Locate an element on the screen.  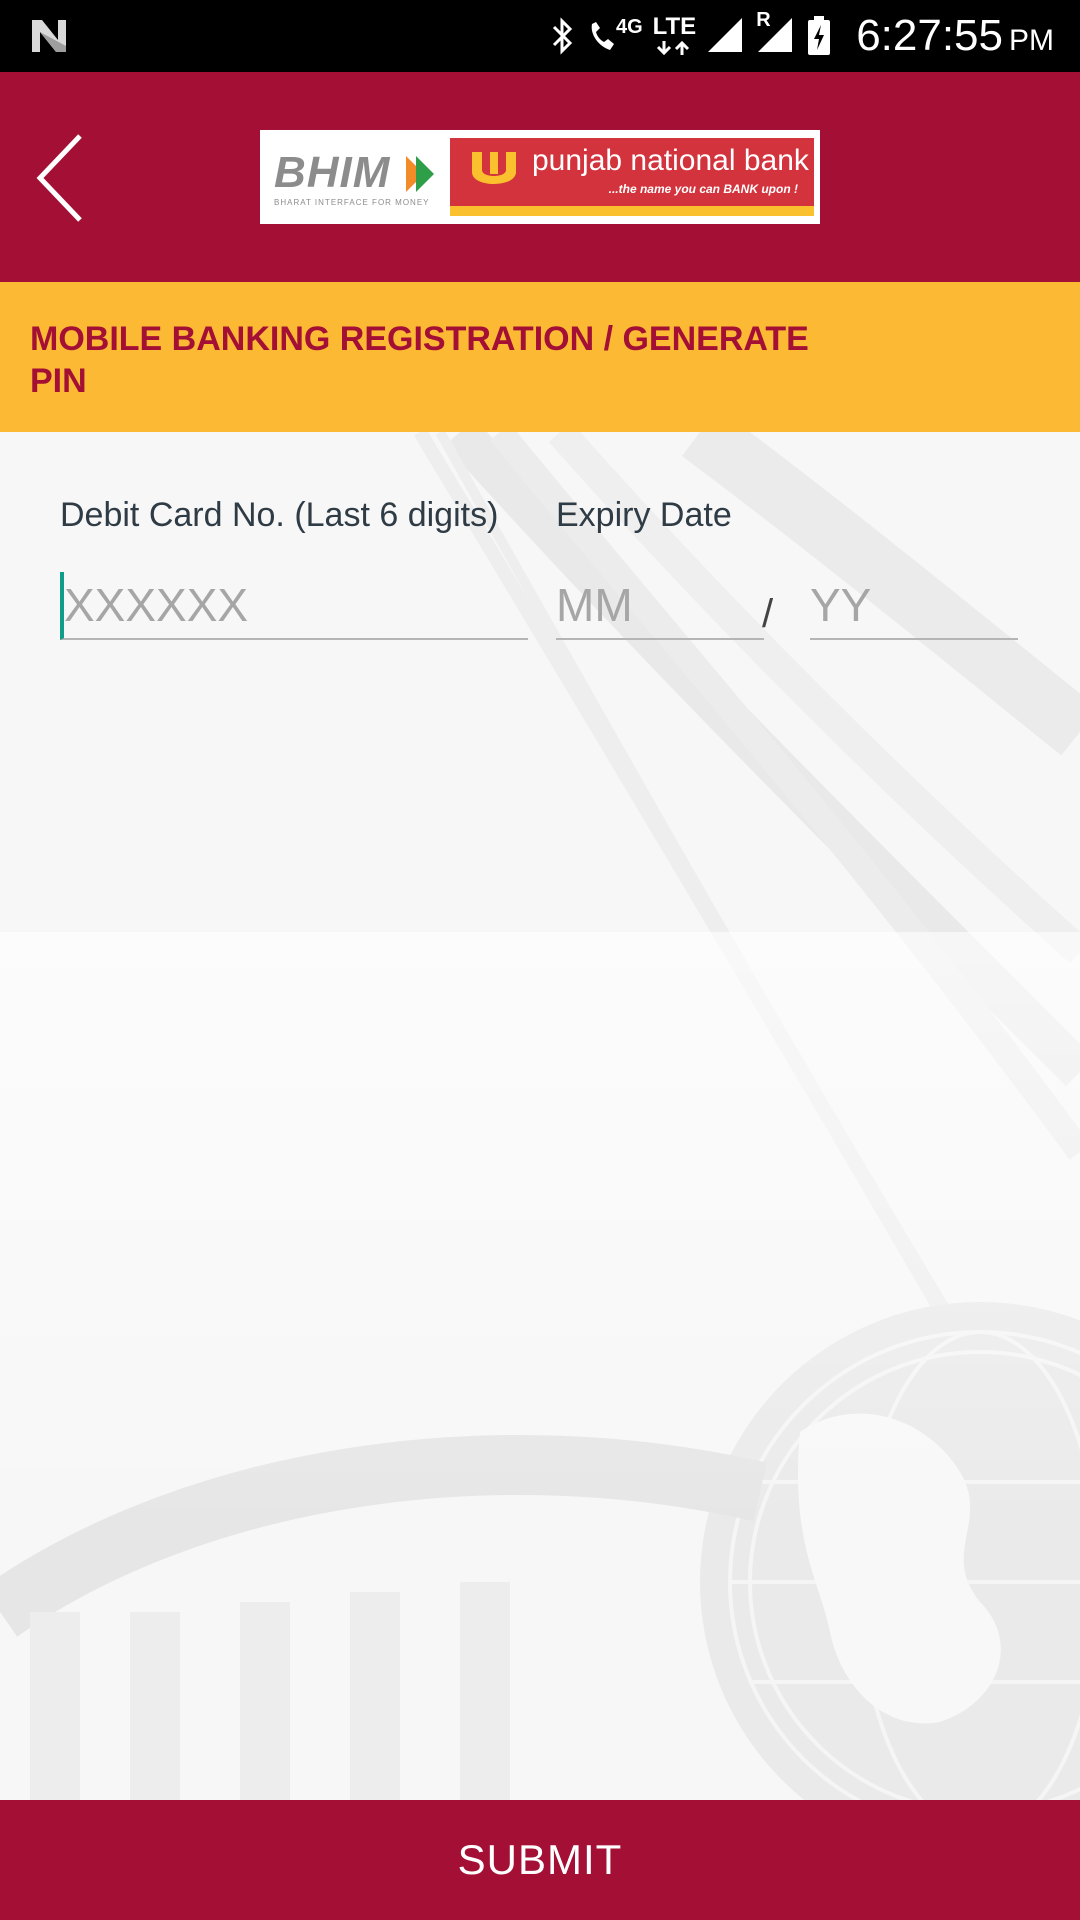
bhim-arrow-icon is located at coordinates (420, 174).